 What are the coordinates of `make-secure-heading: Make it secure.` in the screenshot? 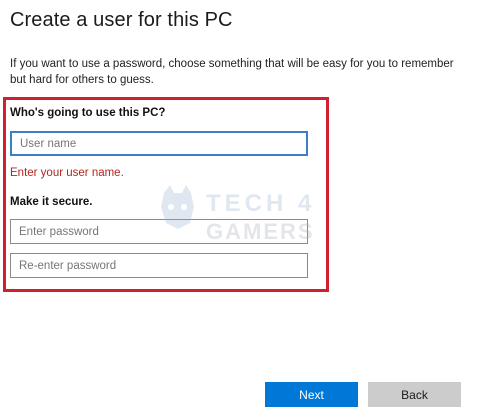 It's located at (51, 202).